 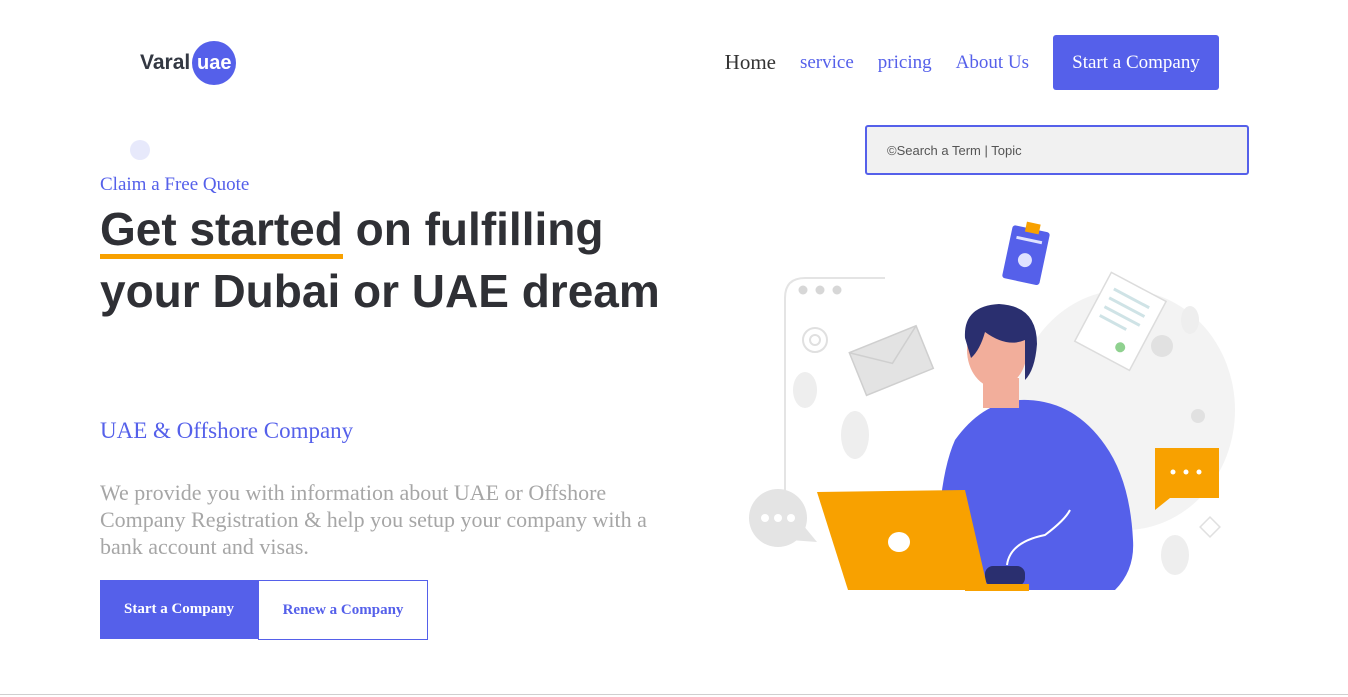 What do you see at coordinates (827, 63) in the screenshot?
I see `nav-service: service` at bounding box center [827, 63].